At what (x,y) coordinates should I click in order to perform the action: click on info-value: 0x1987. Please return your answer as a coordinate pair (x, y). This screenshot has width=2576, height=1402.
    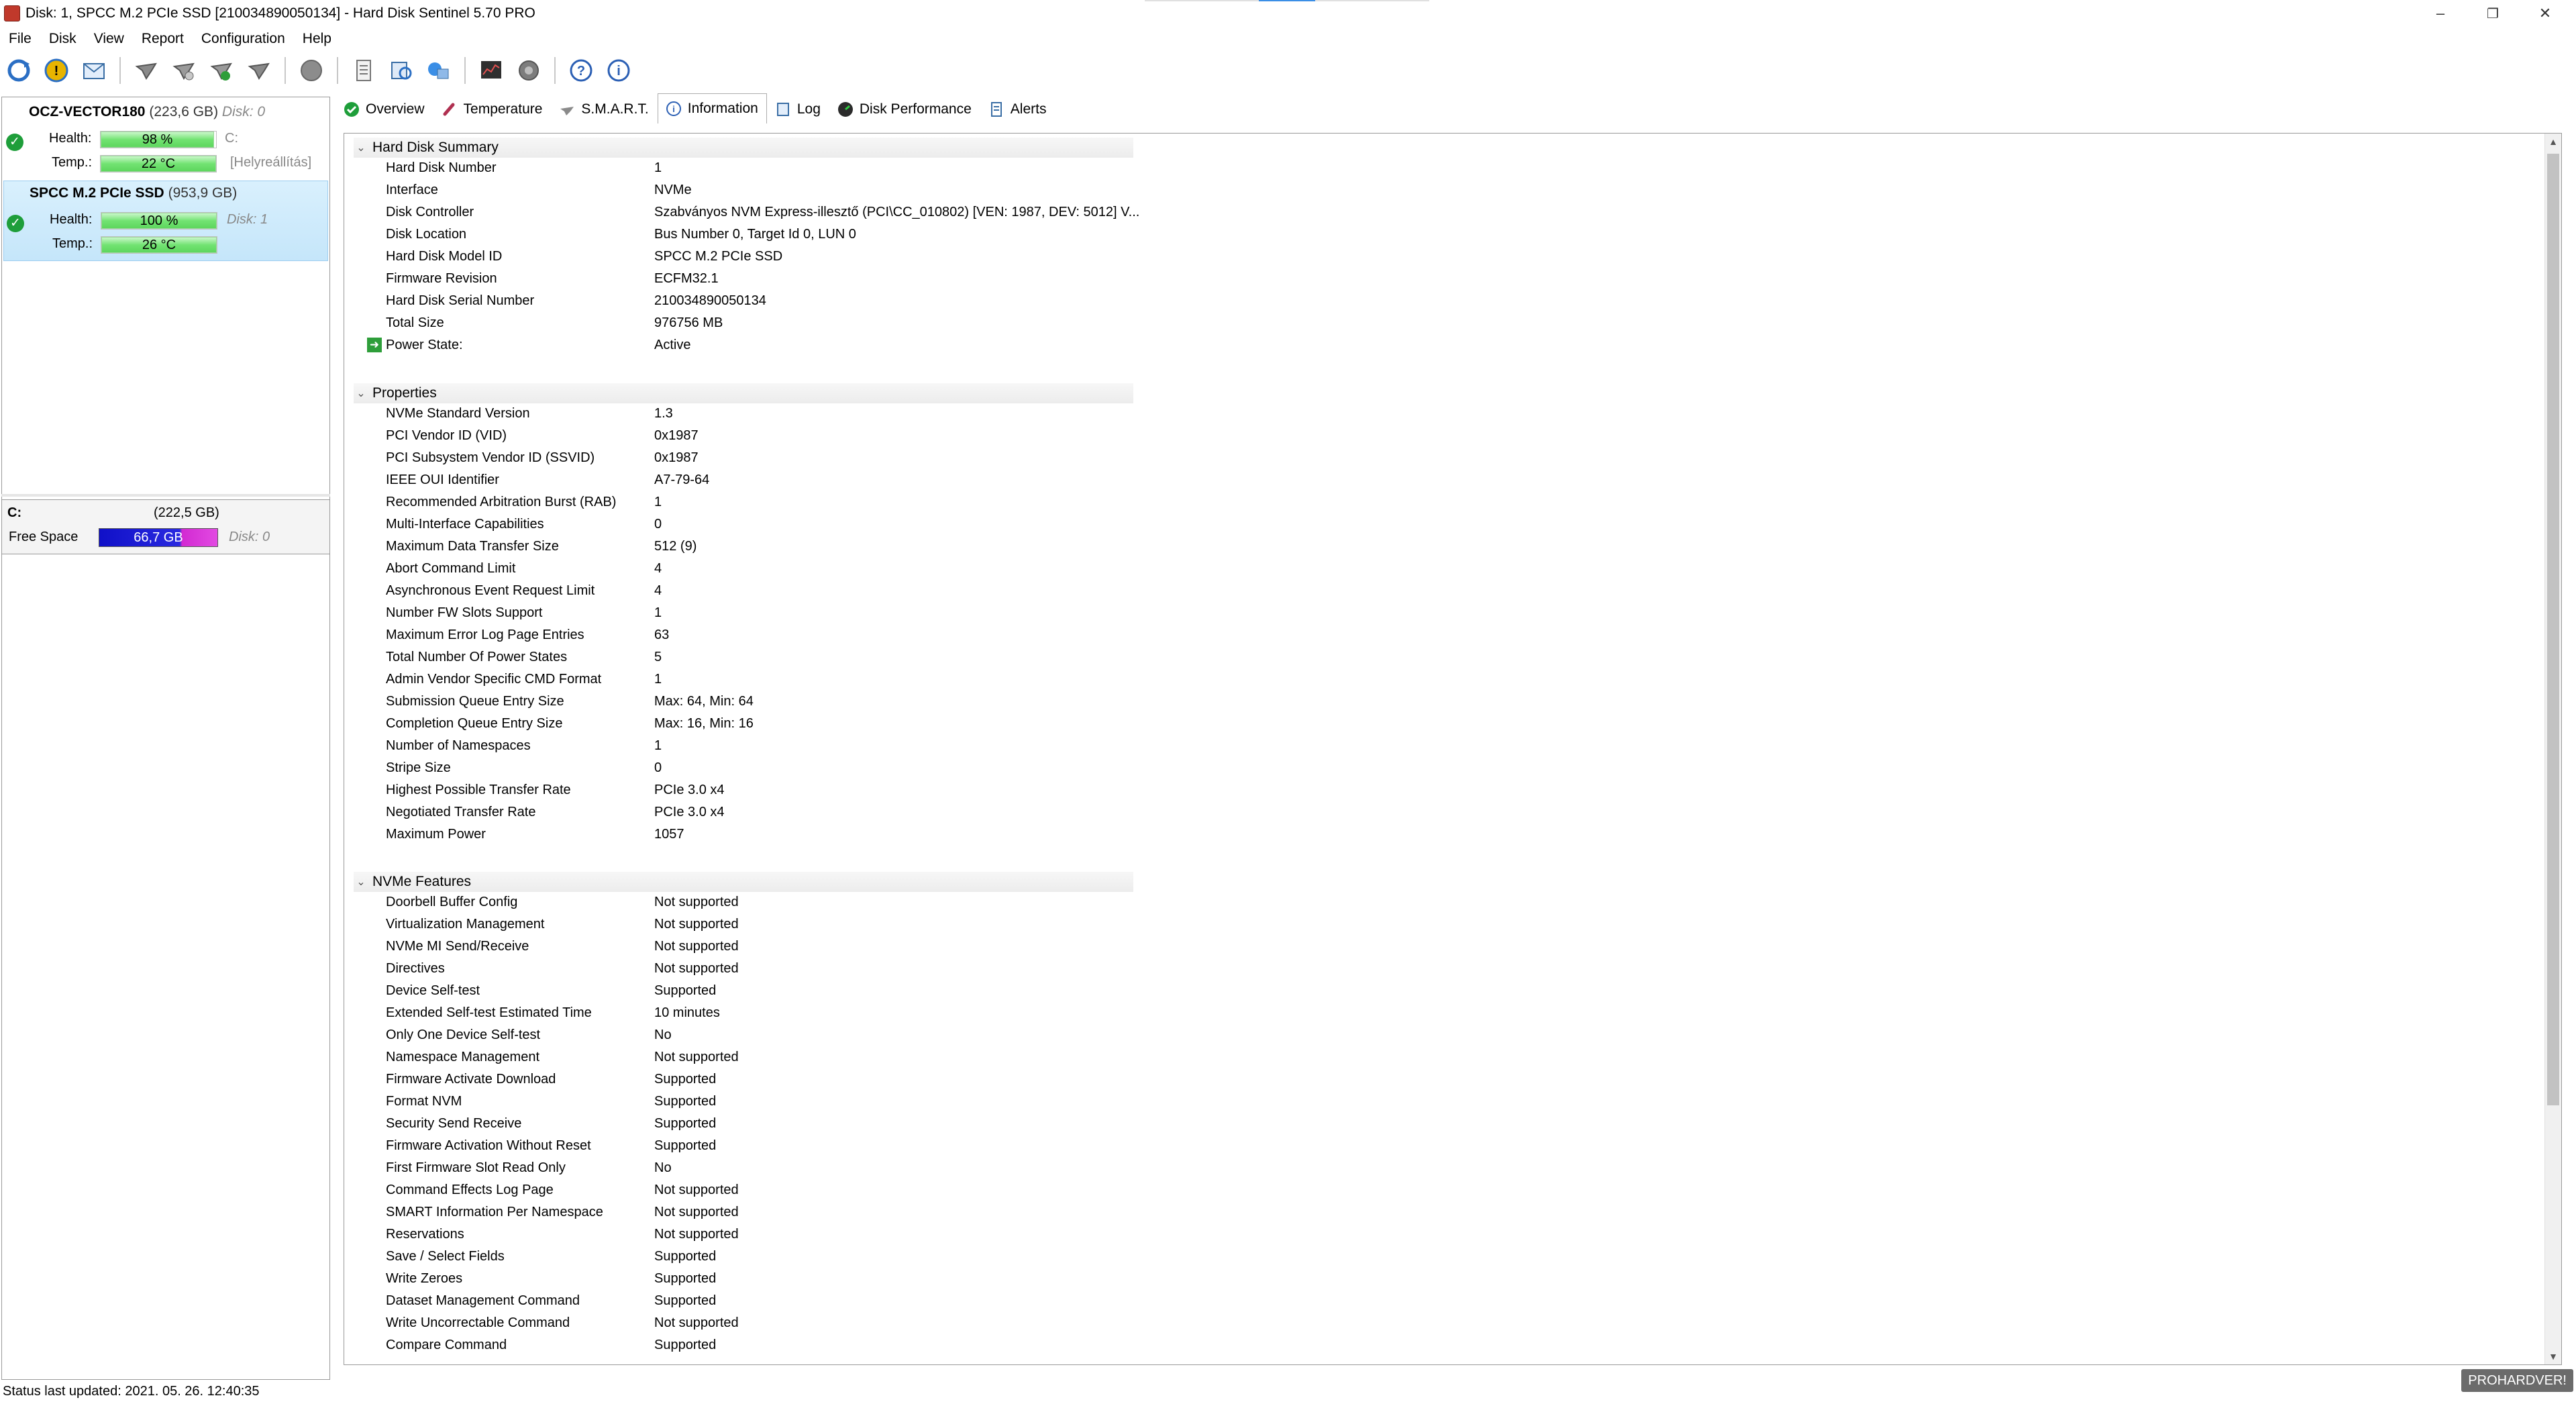
    Looking at the image, I should click on (676, 457).